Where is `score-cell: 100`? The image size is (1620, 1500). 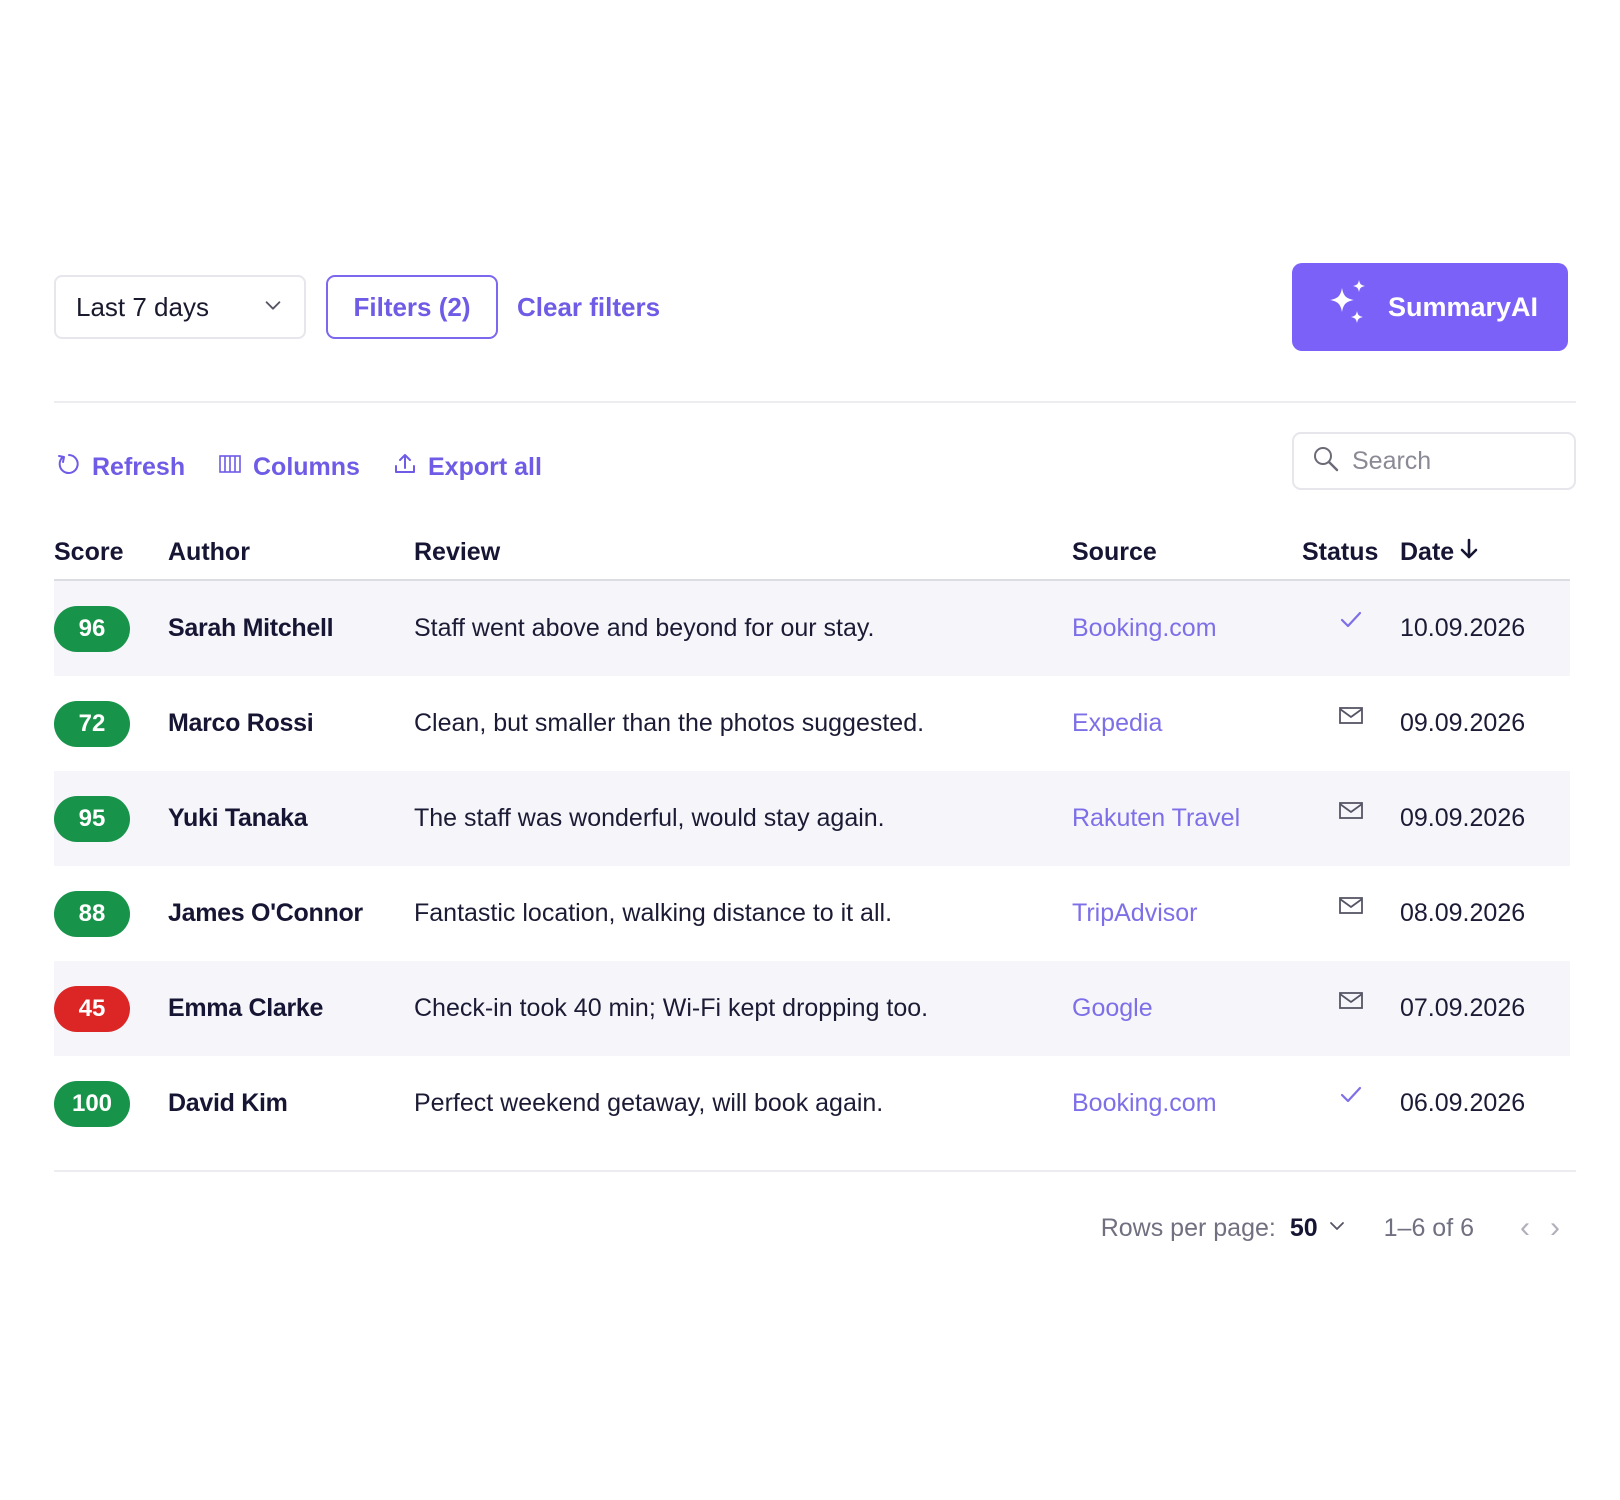 score-cell: 100 is located at coordinates (111, 1103).